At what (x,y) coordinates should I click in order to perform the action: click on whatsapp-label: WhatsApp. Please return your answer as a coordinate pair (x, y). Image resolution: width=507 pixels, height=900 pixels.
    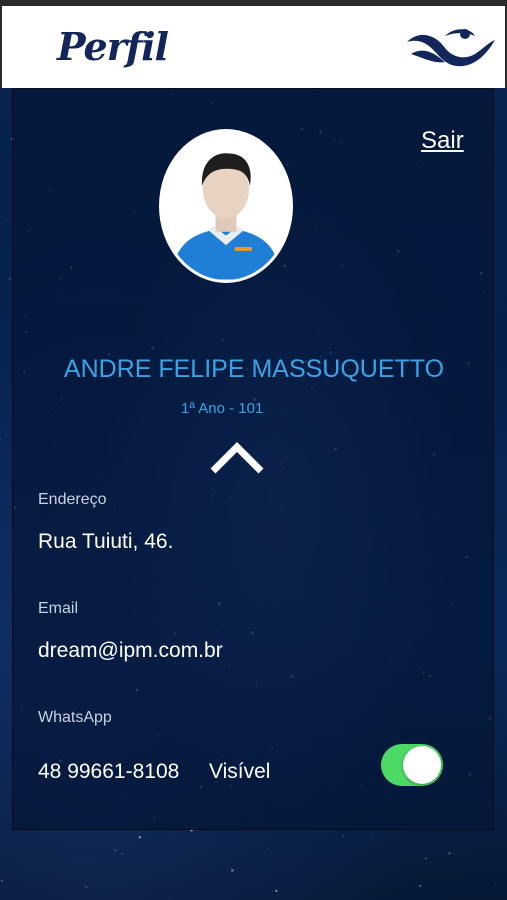
    Looking at the image, I should click on (75, 717).